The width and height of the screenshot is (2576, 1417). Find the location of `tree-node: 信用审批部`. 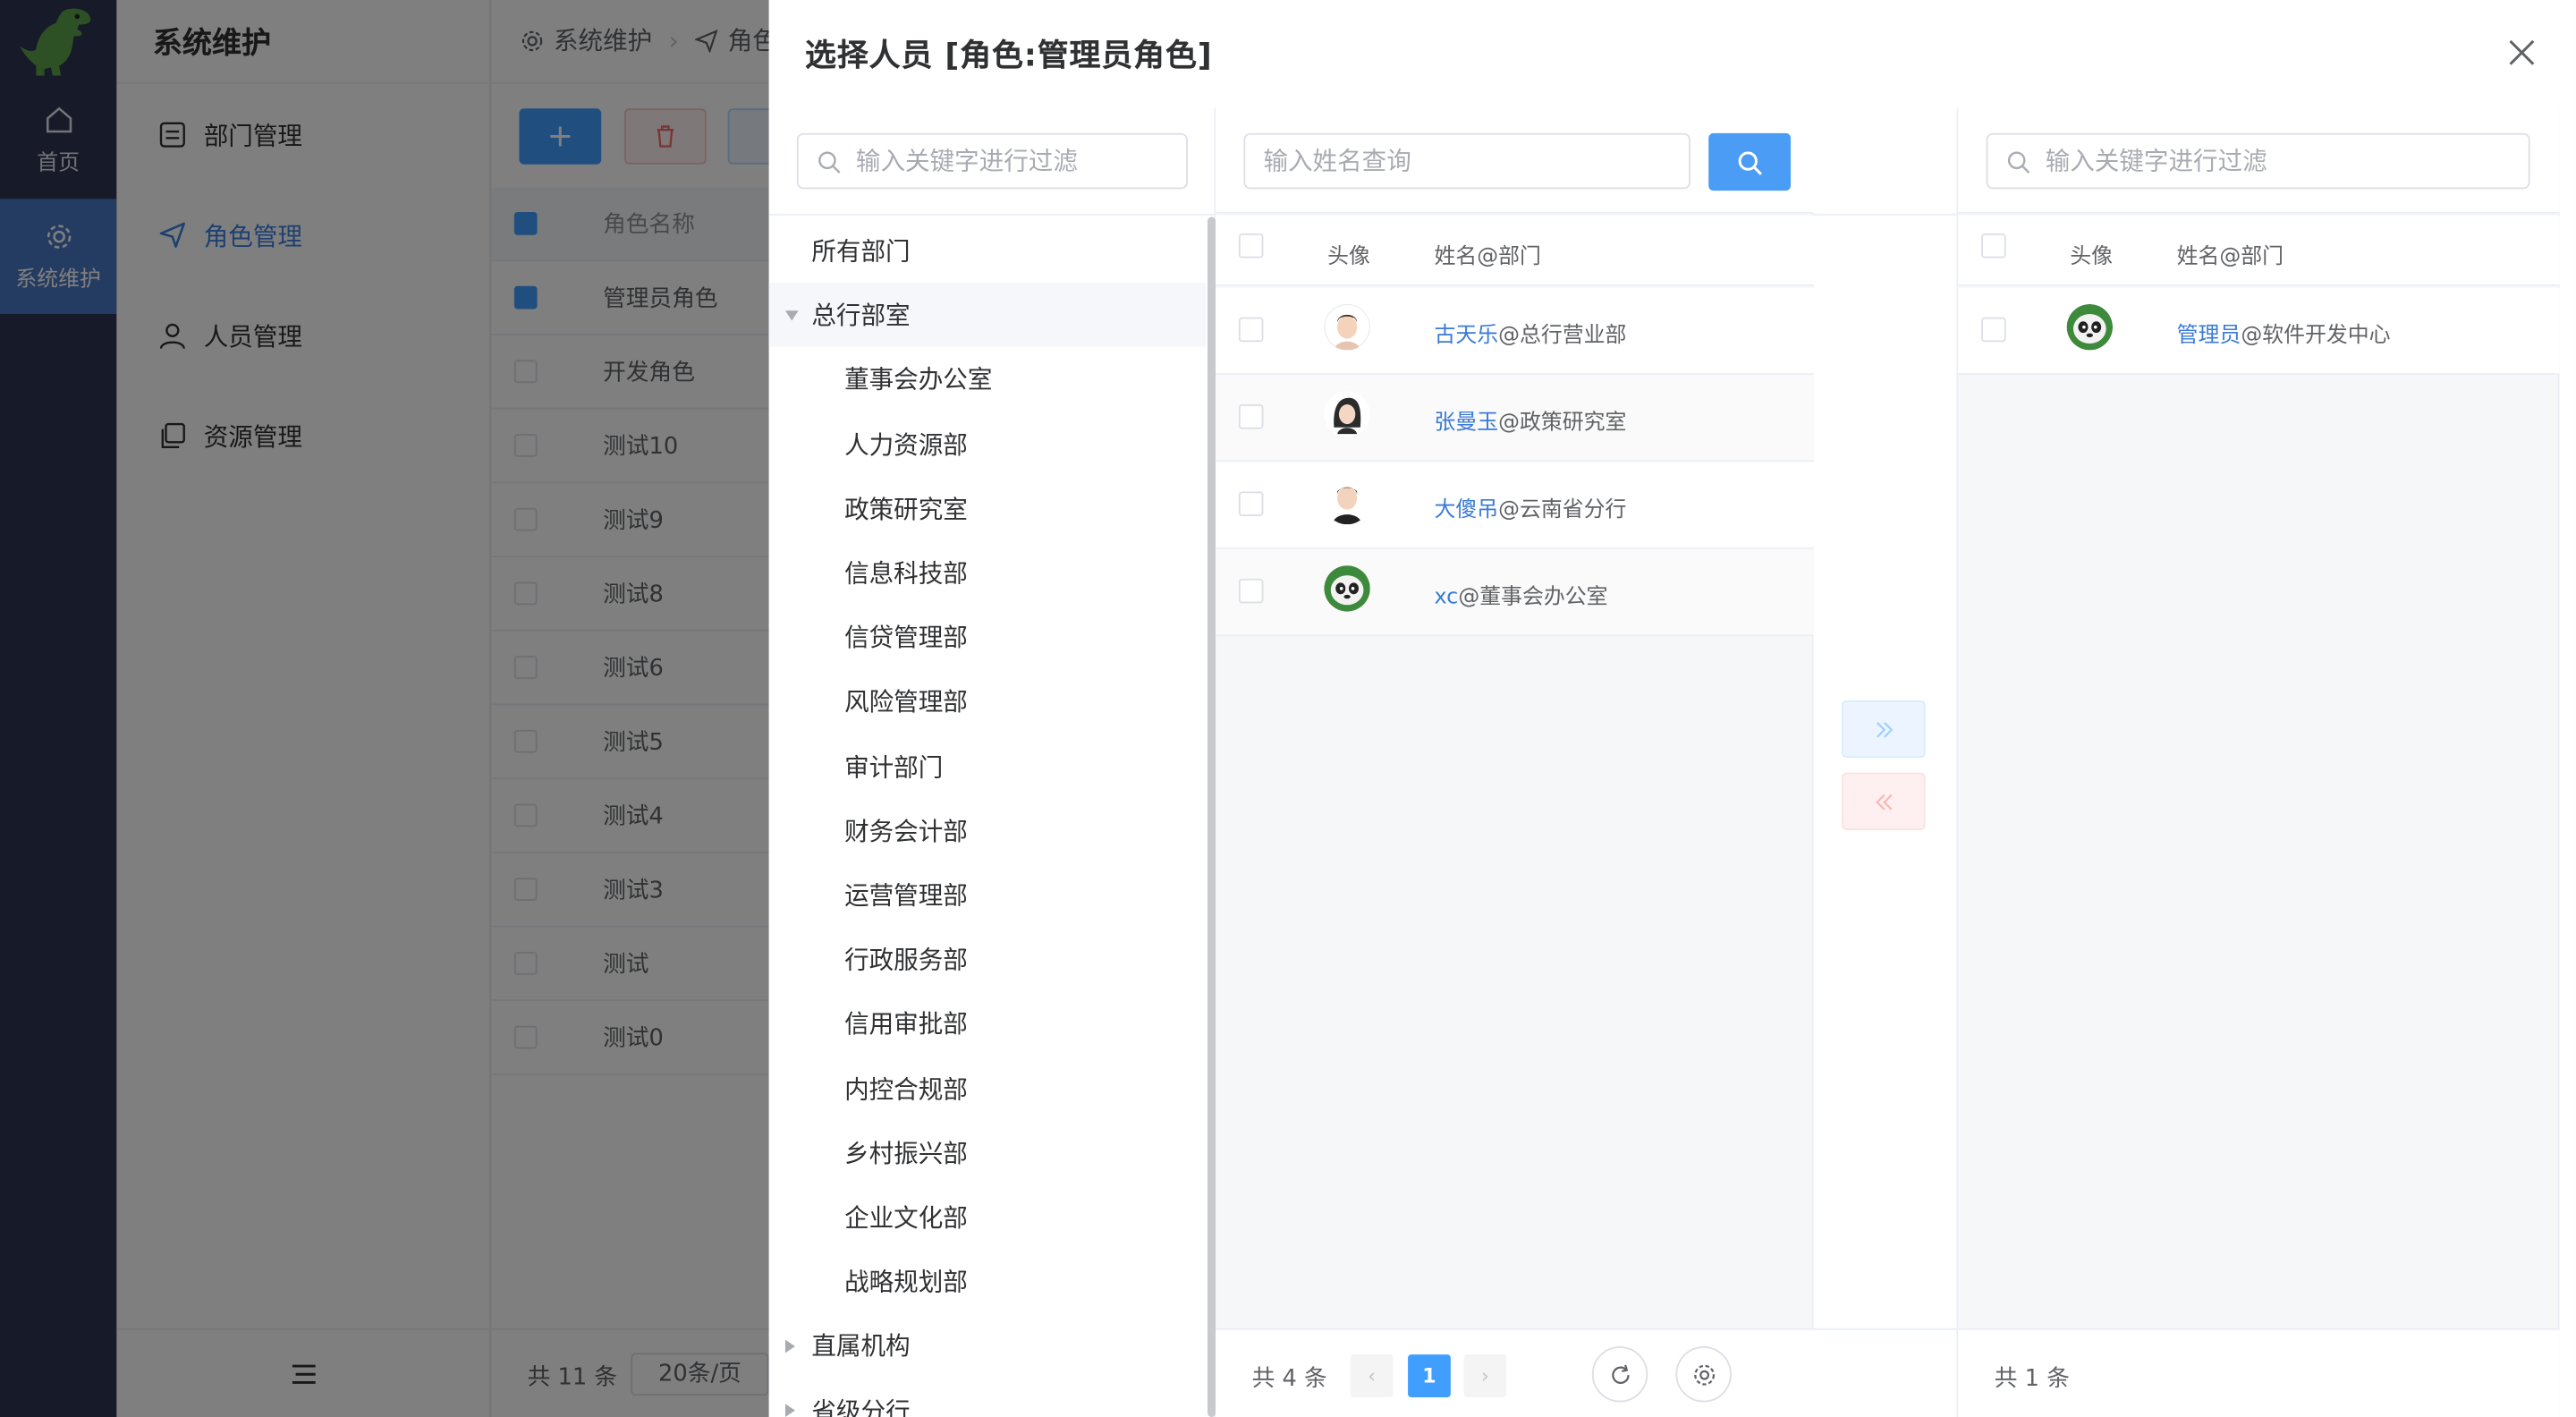

tree-node: 信用审批部 is located at coordinates (988, 1024).